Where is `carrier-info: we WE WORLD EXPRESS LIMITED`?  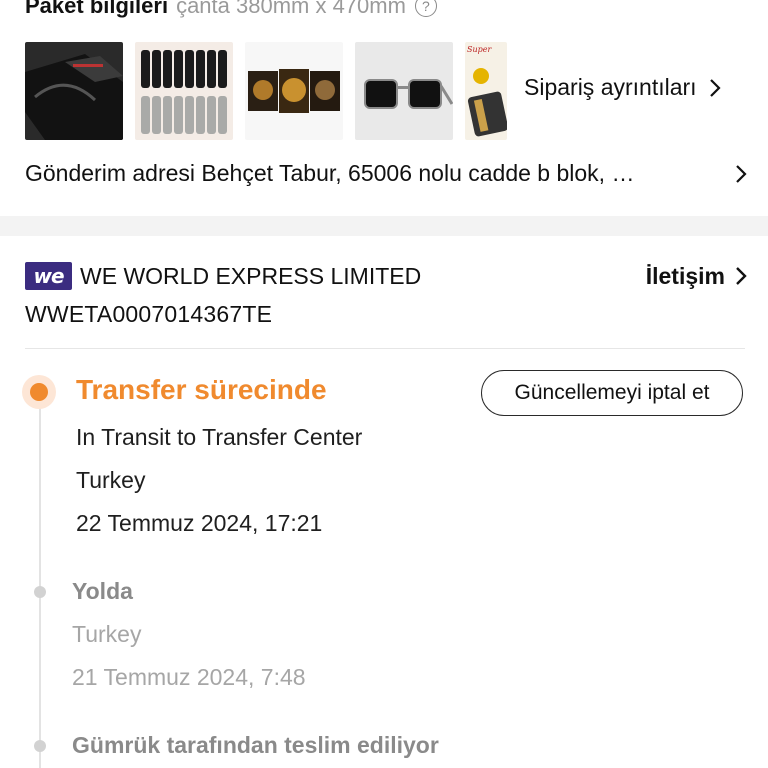
carrier-info: we WE WORLD EXPRESS LIMITED is located at coordinates (223, 276).